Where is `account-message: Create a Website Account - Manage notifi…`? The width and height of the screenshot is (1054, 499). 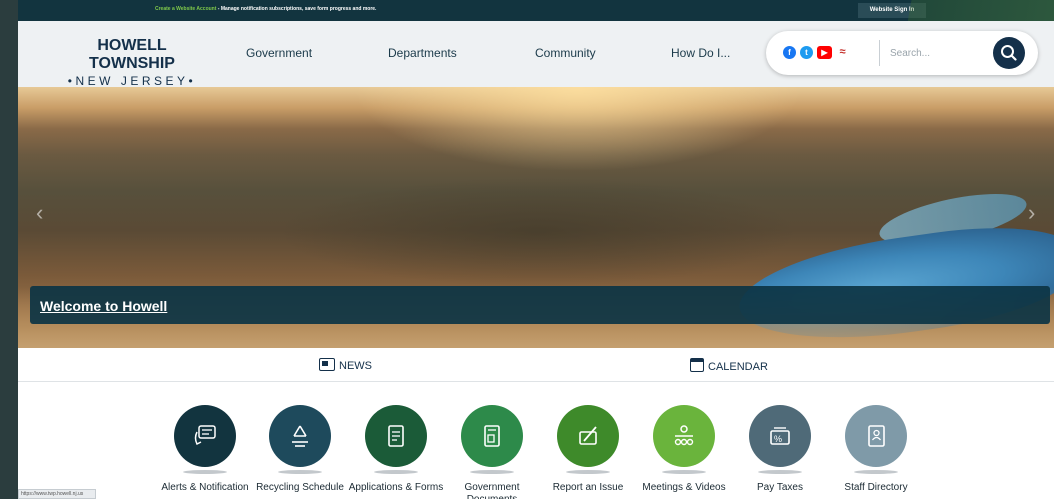 account-message: Create a Website Account - Manage notifi… is located at coordinates (265, 9).